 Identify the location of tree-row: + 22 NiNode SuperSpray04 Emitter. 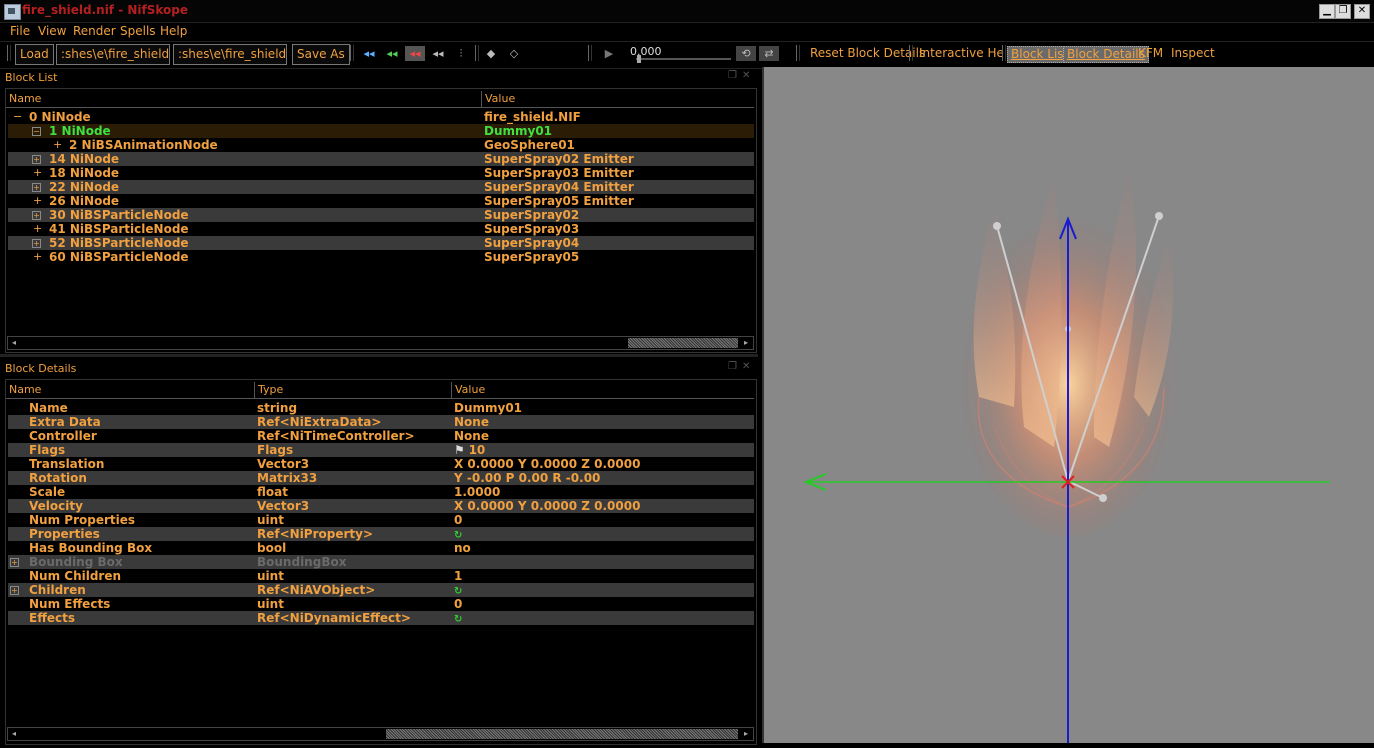
(381, 187).